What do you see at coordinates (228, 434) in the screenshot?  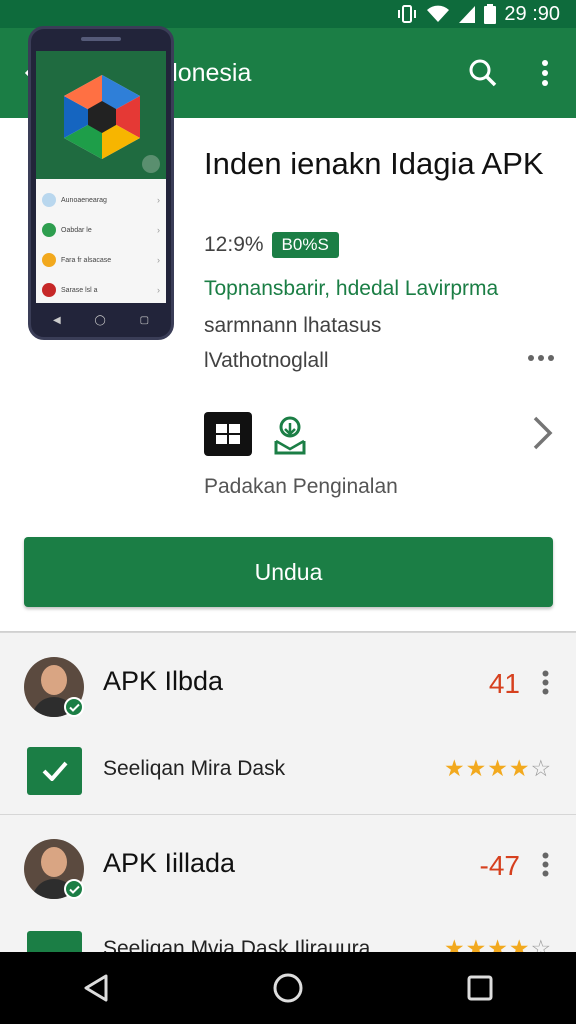 I see `windows-grid-icon` at bounding box center [228, 434].